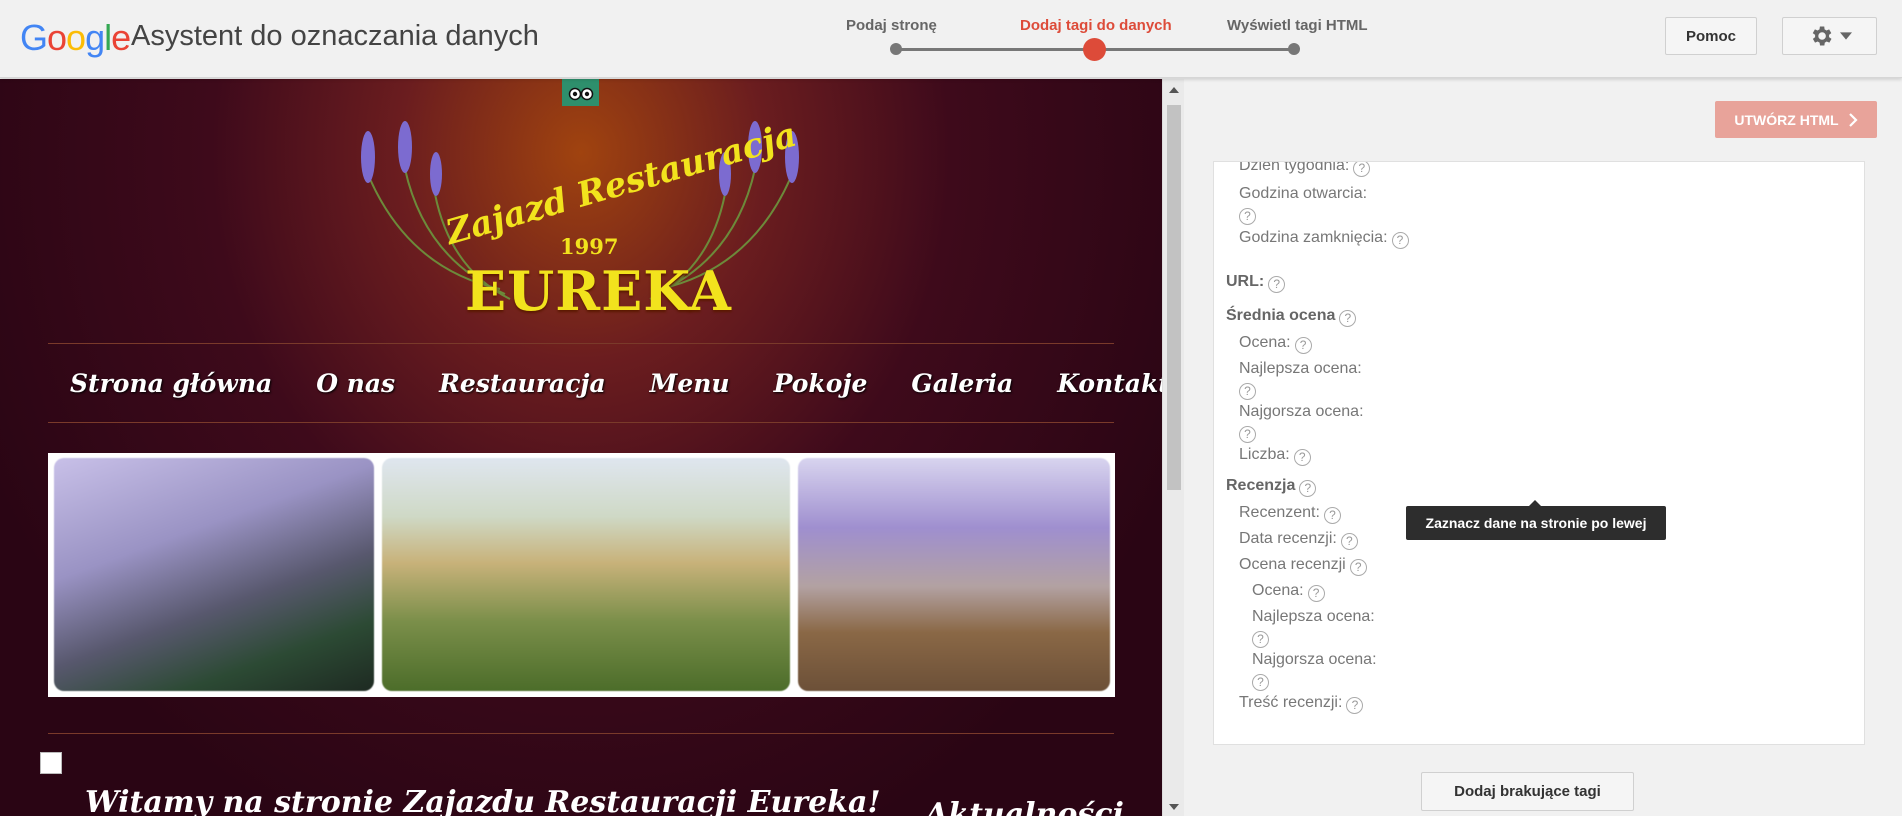  Describe the element at coordinates (1291, 316) in the screenshot. I see `tag-group-header: Średnia ocena?` at that location.